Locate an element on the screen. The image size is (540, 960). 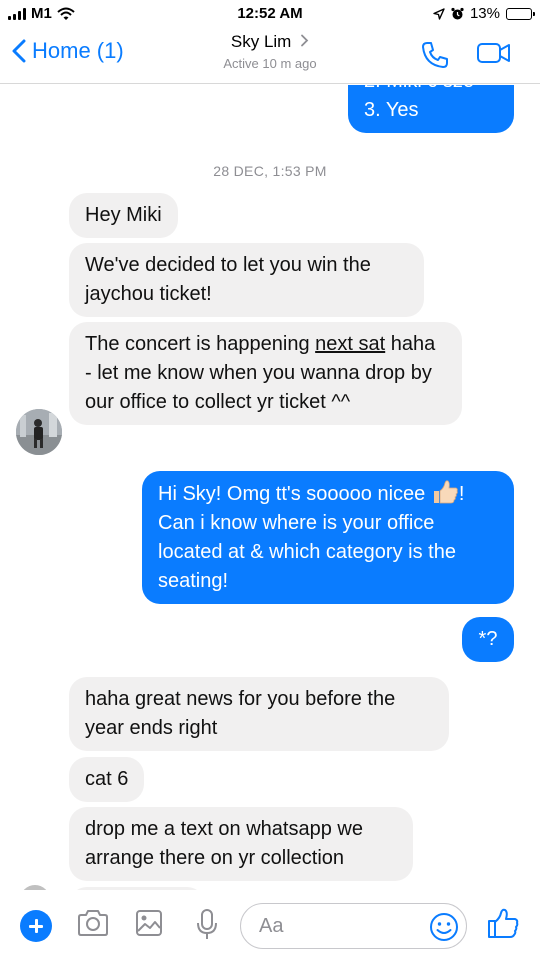
message-composer is located at coordinates (270, 925).